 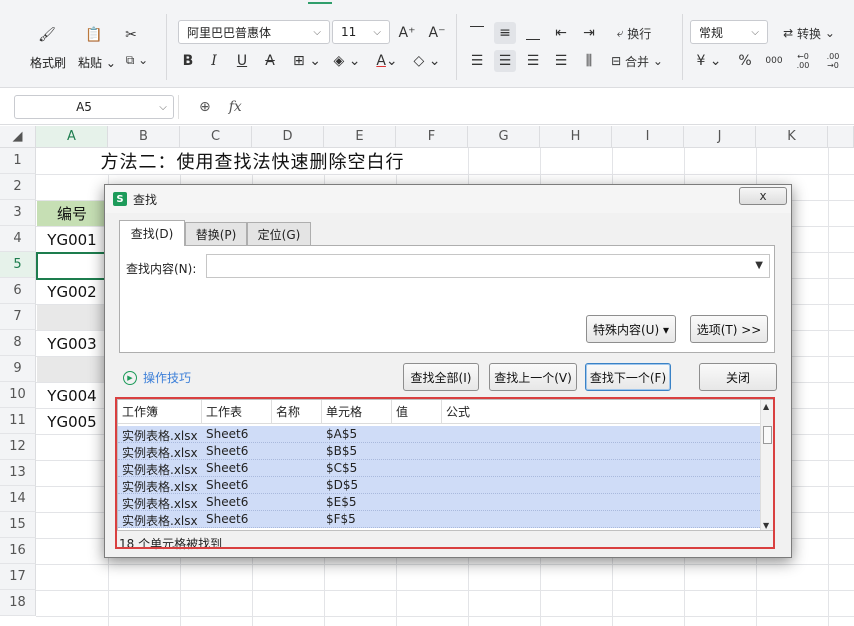 What do you see at coordinates (97, 62) in the screenshot?
I see `paste-label: 粘贴 ⌄` at bounding box center [97, 62].